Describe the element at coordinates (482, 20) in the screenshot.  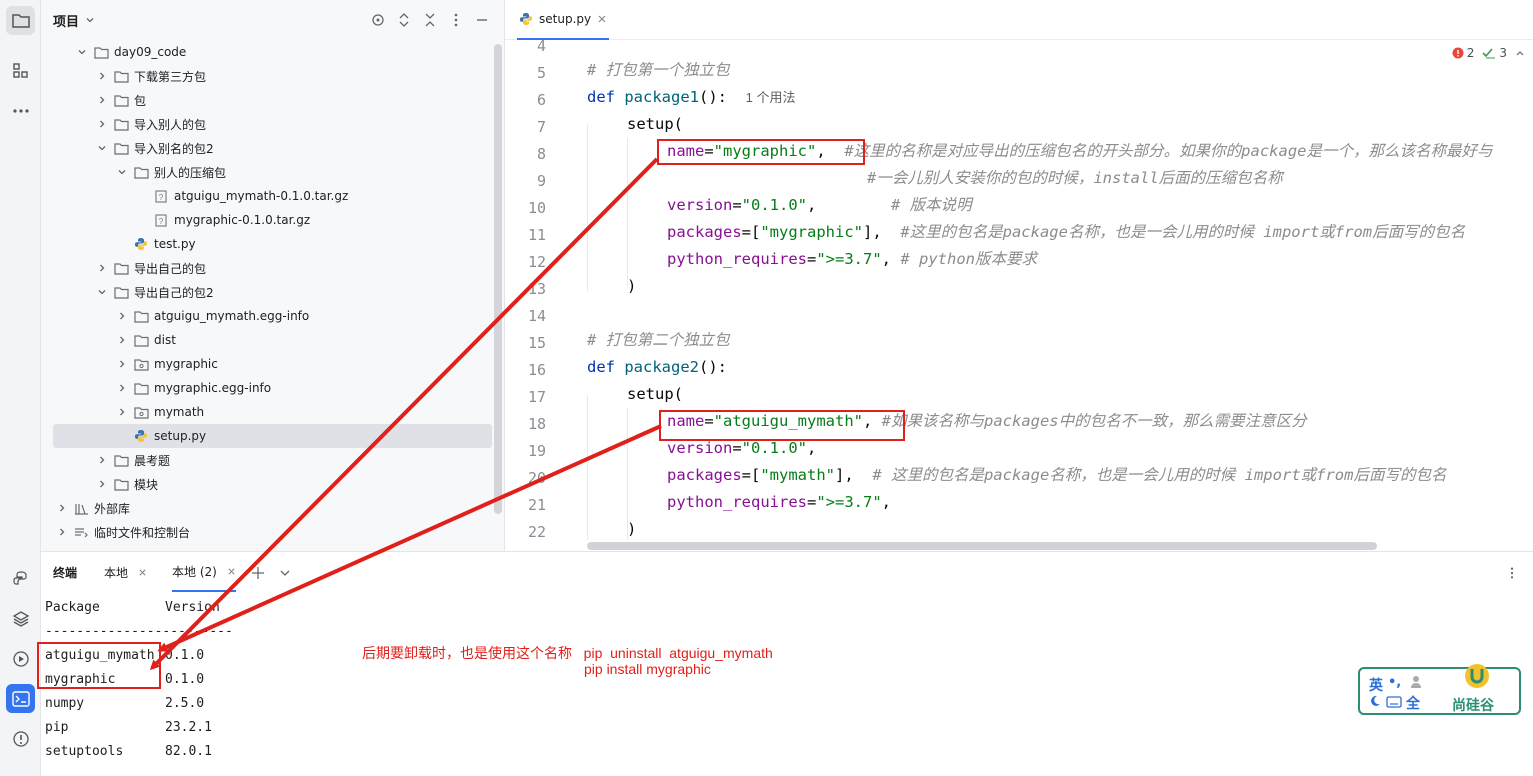
I see `hide-icon` at that location.